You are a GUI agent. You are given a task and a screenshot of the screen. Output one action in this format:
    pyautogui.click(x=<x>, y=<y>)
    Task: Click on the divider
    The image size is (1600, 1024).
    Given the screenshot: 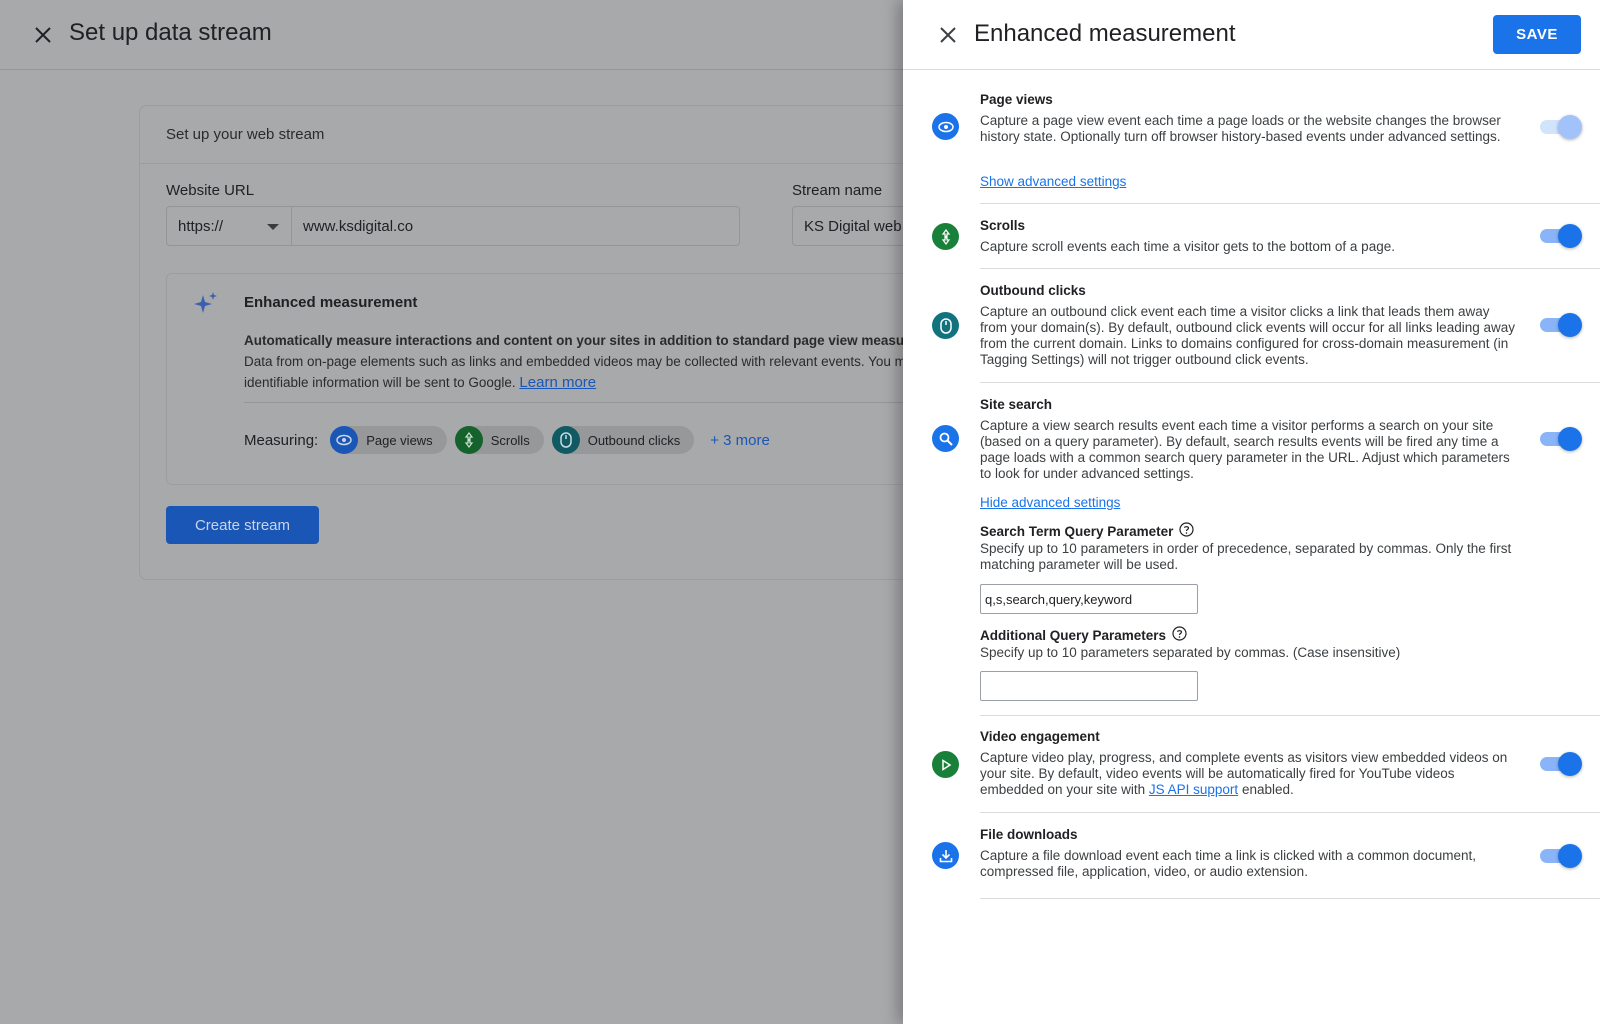 What is the action you would take?
    pyautogui.click(x=1290, y=898)
    